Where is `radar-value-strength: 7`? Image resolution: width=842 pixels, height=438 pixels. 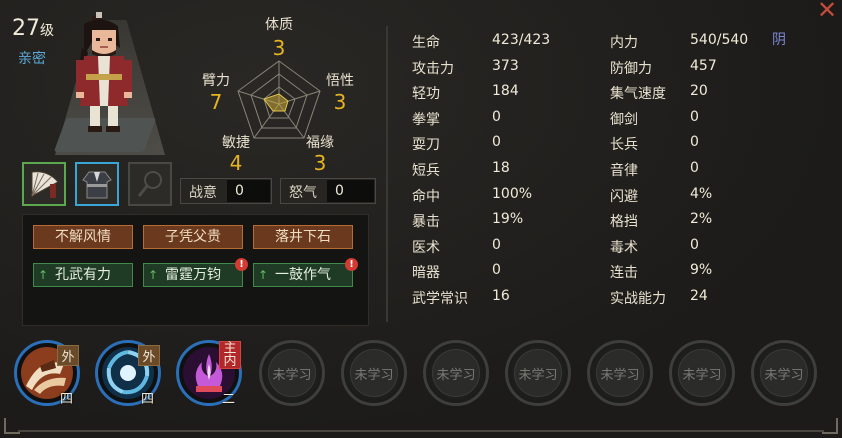 radar-value-strength: 7 is located at coordinates (216, 102).